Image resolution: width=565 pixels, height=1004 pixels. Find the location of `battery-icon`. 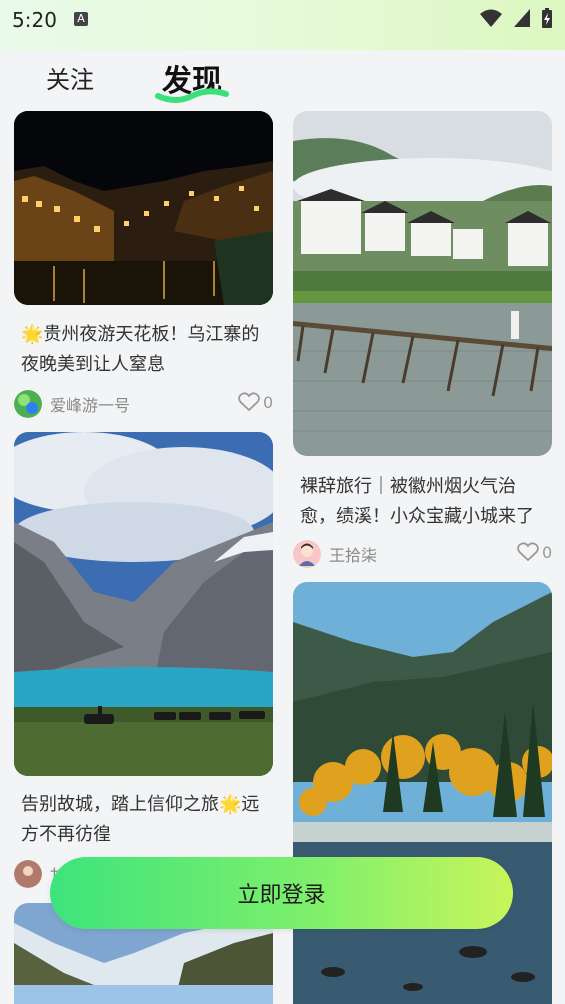

battery-icon is located at coordinates (547, 18).